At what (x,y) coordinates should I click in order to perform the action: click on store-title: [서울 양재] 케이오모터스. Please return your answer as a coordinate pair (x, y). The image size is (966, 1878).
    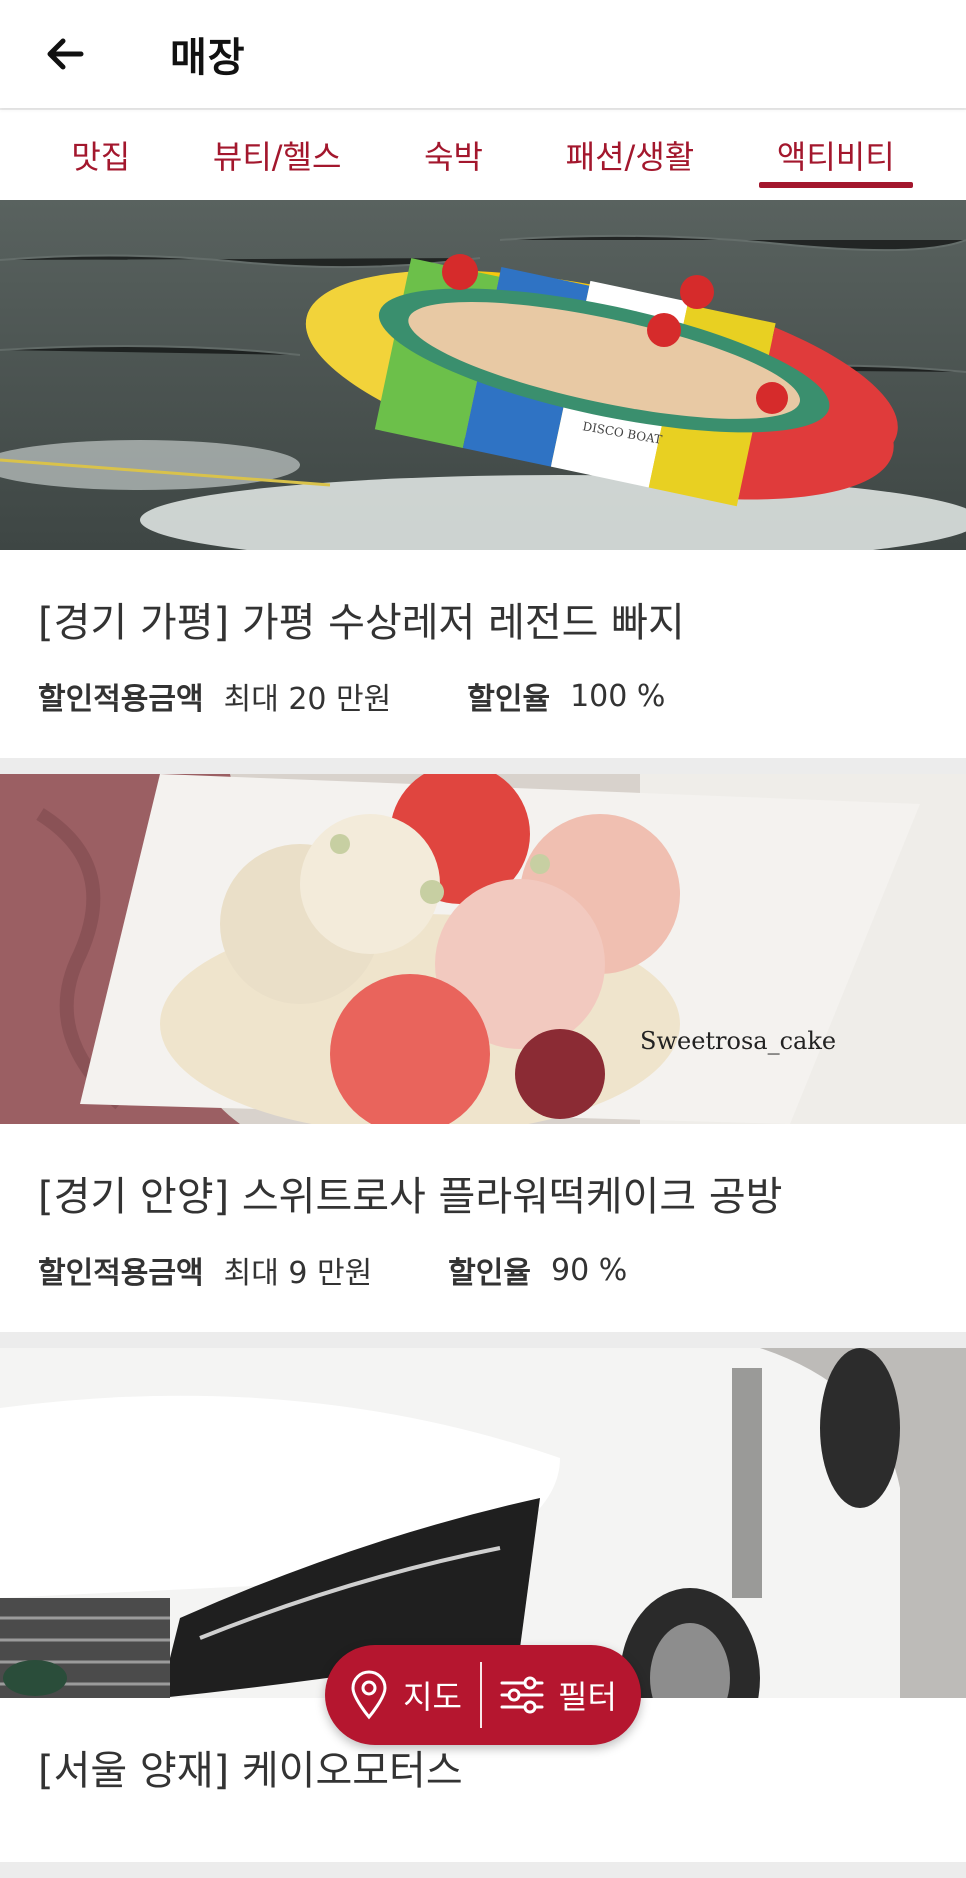
    Looking at the image, I should click on (250, 1771).